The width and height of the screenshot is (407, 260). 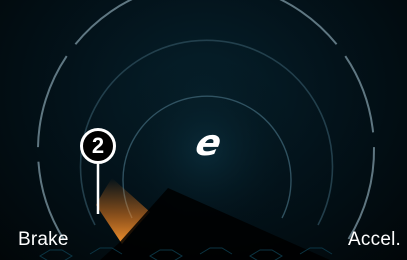 What do you see at coordinates (374, 239) in the screenshot?
I see `accel-label: Accel.` at bounding box center [374, 239].